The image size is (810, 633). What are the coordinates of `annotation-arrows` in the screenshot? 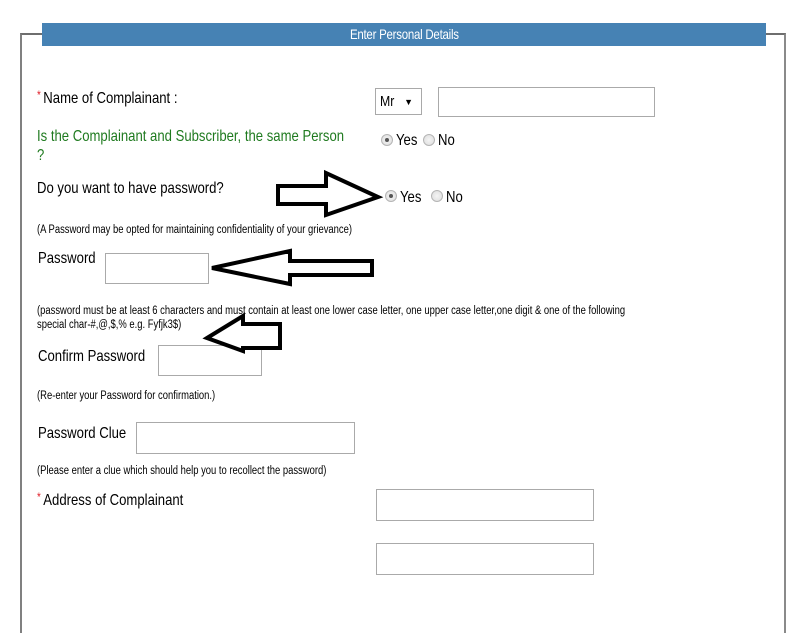 It's located at (293, 261).